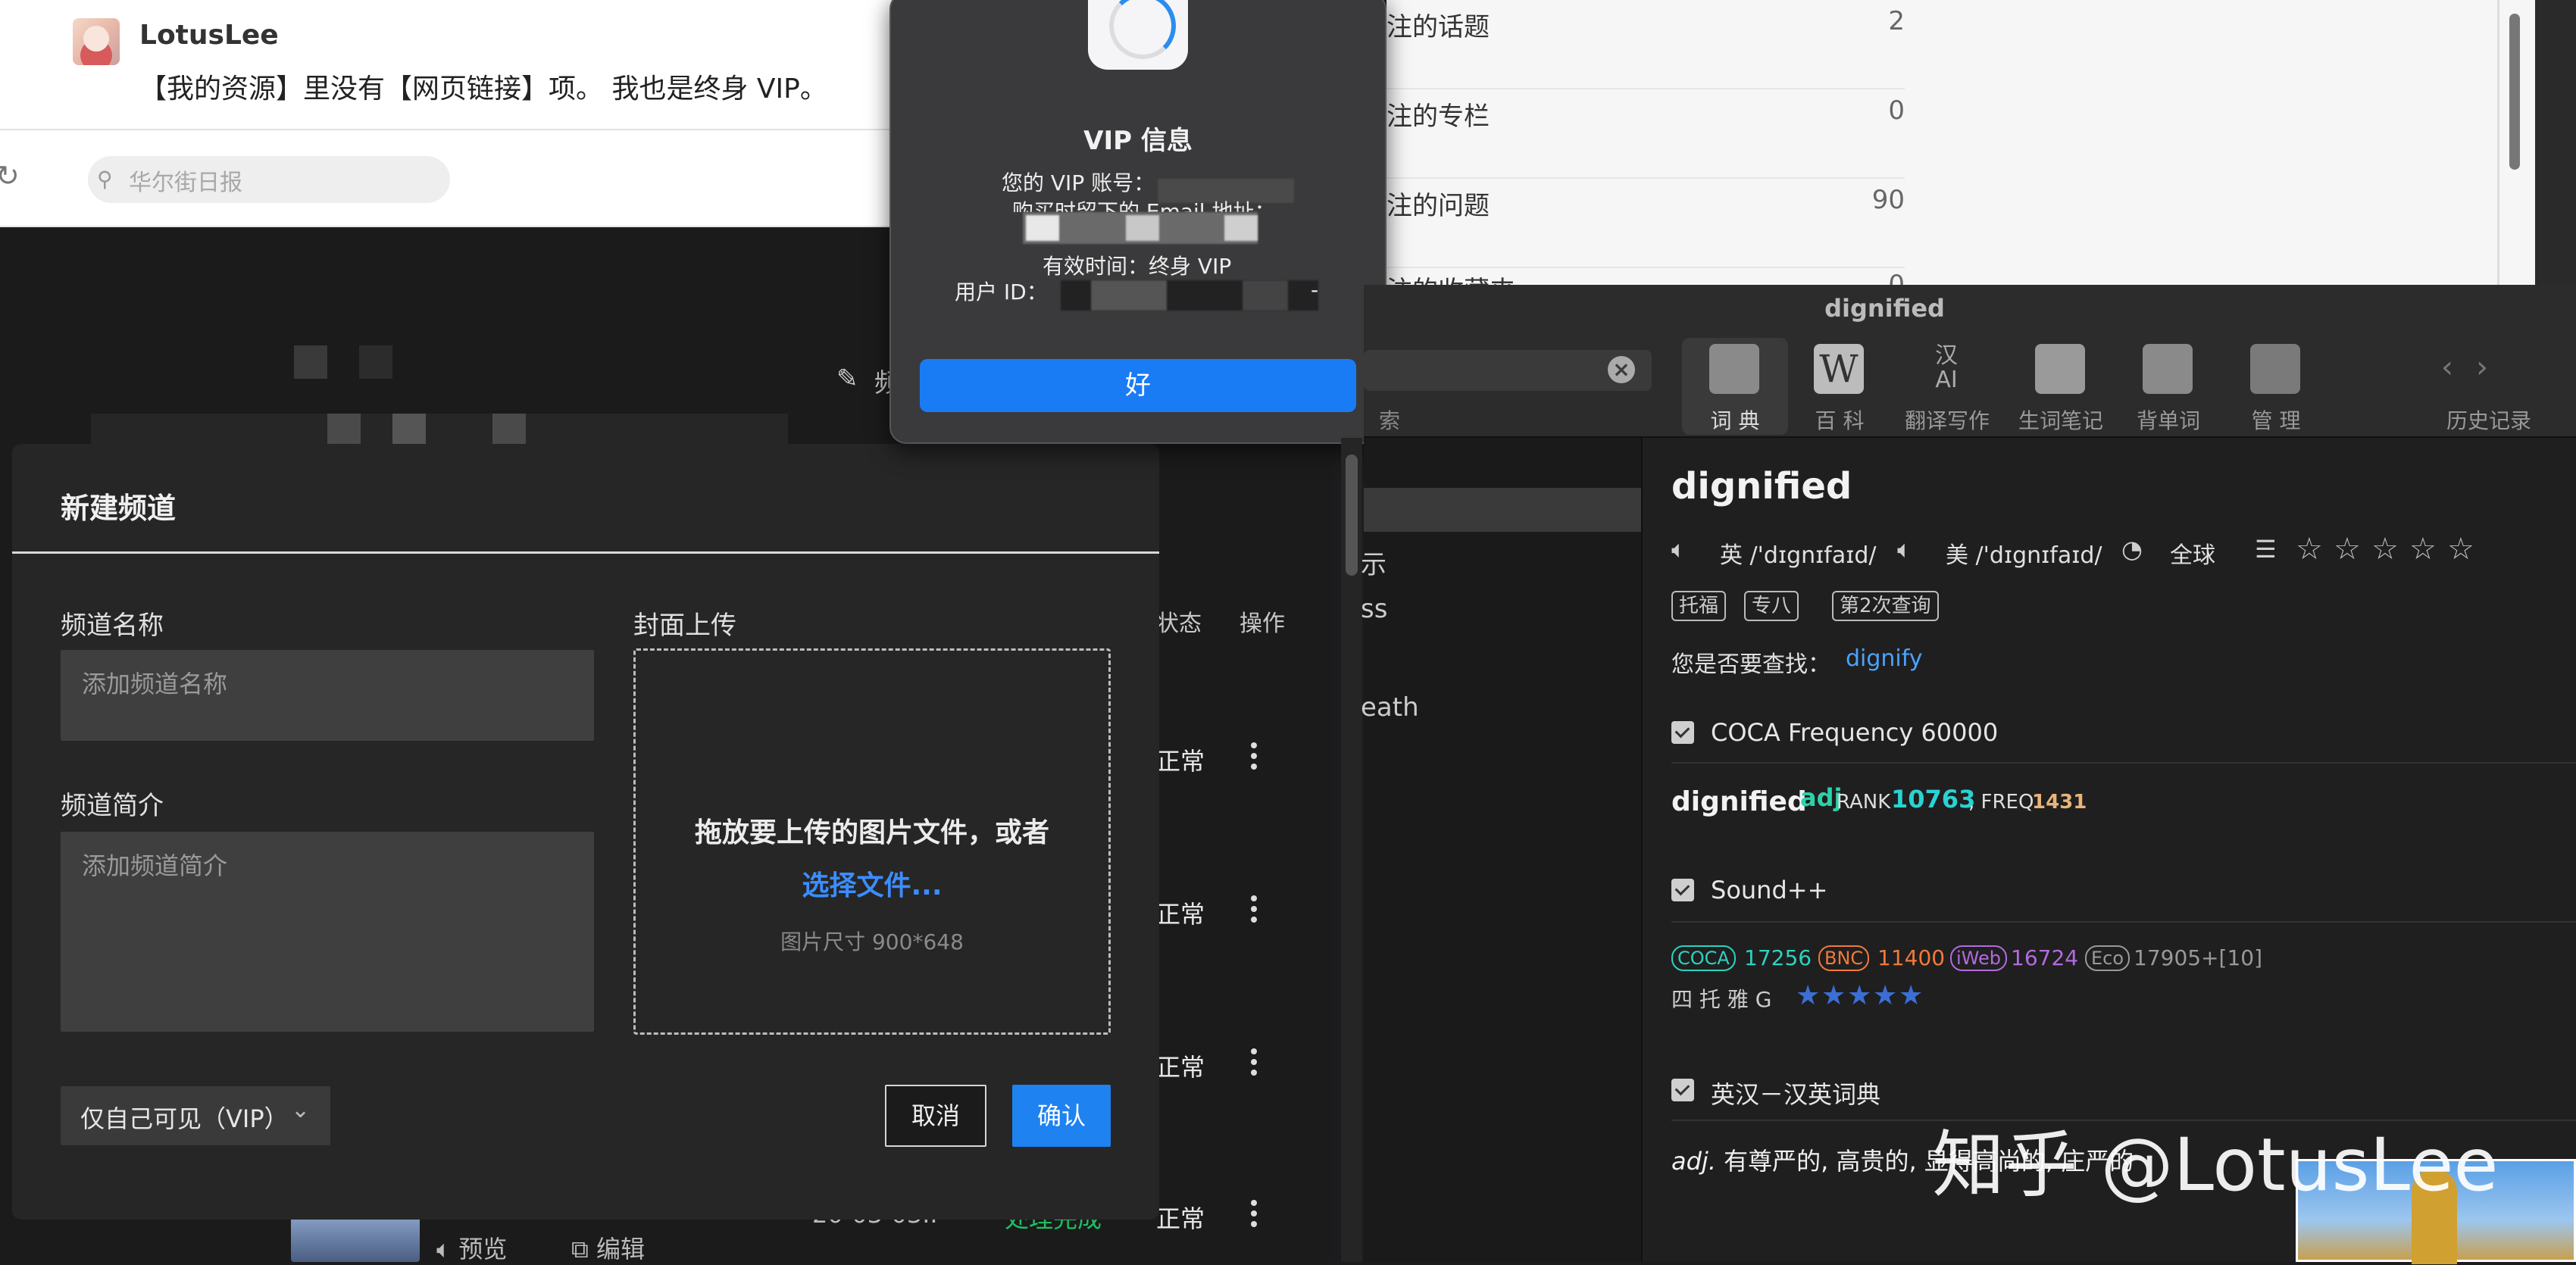 The image size is (2576, 1265). What do you see at coordinates (13, 176) in the screenshot?
I see `reload-icon: ↻` at bounding box center [13, 176].